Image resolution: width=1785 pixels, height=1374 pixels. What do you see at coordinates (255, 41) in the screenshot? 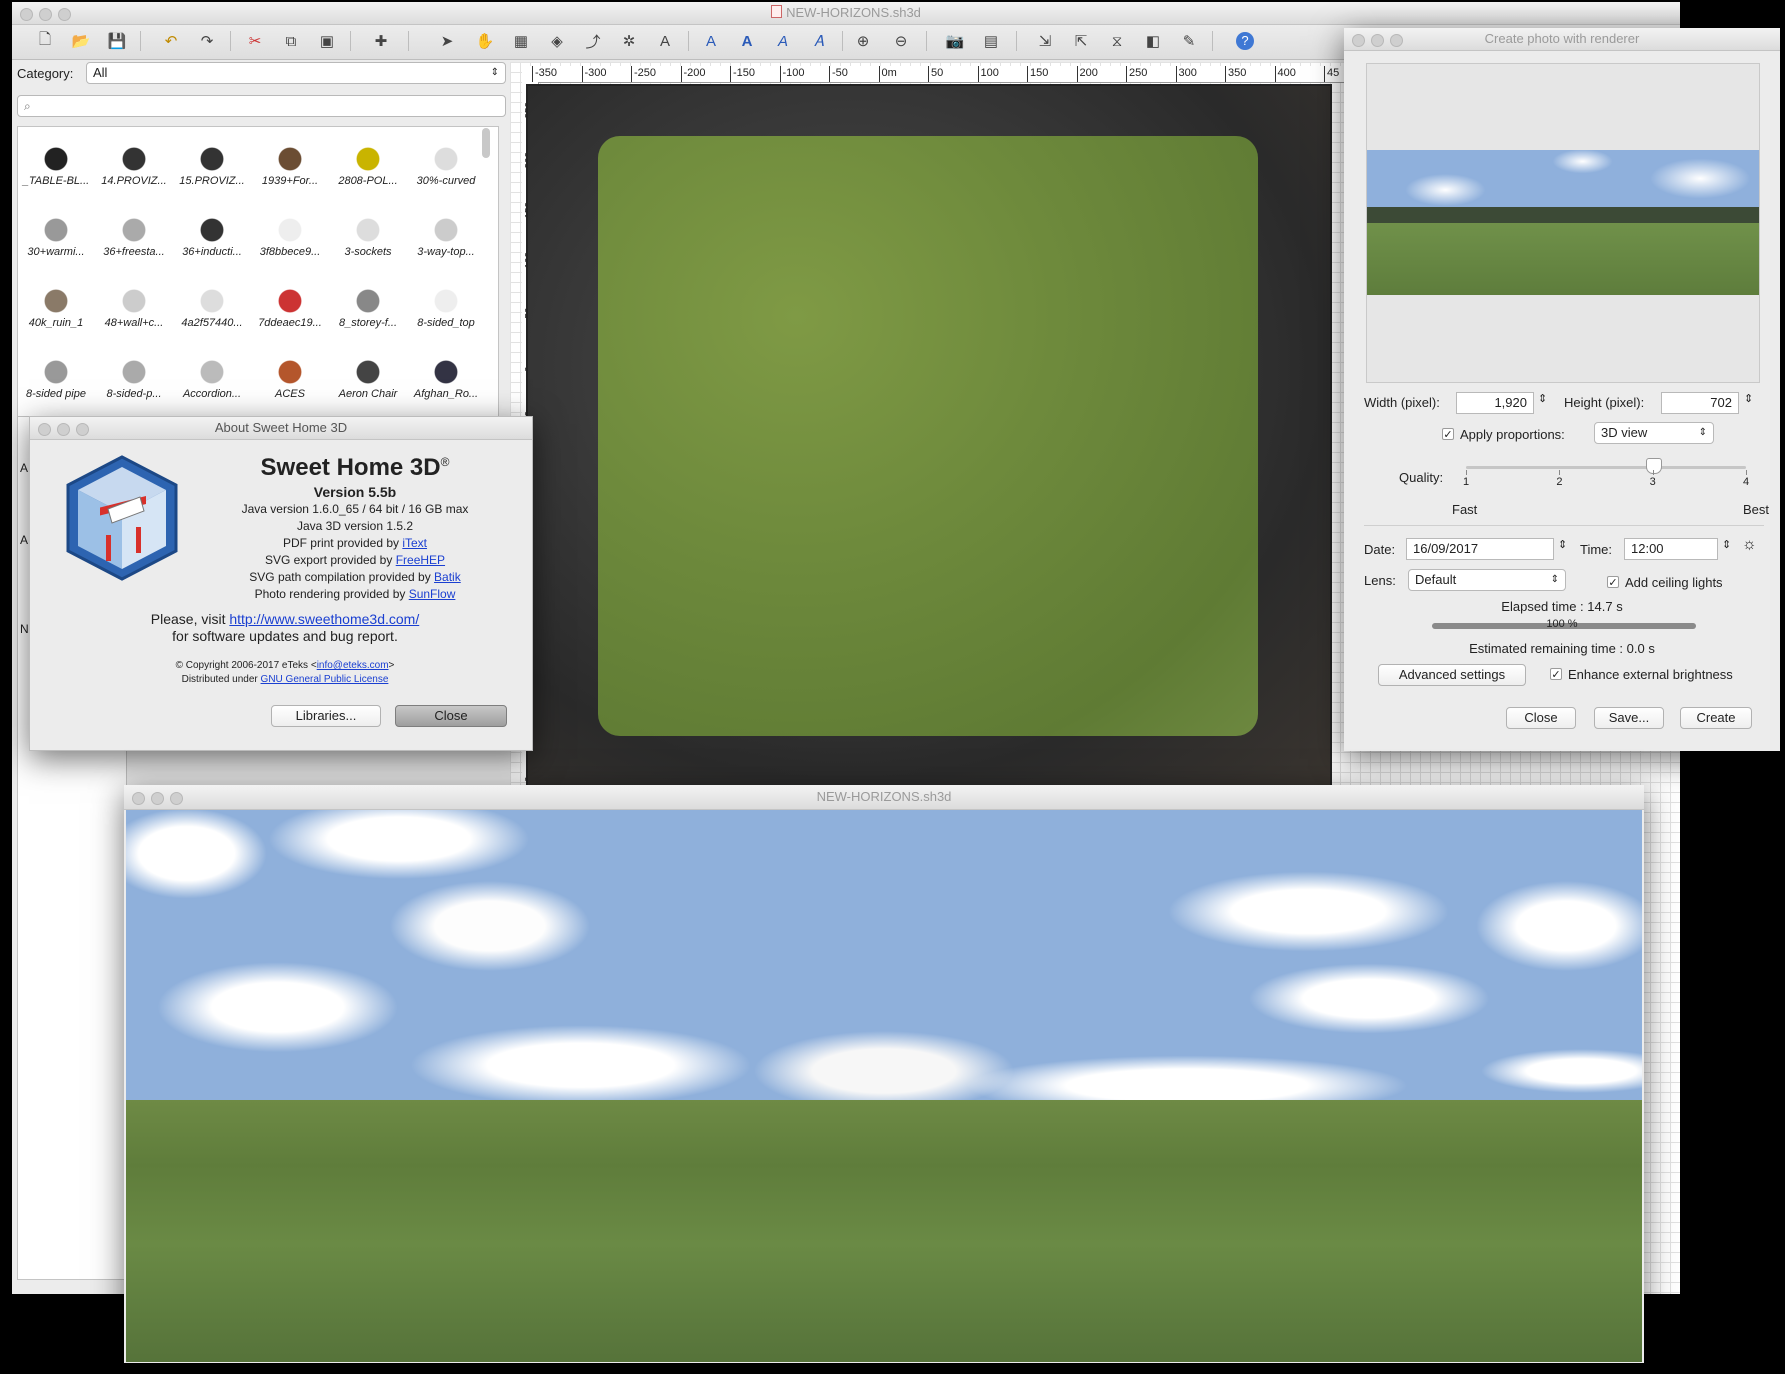
I see `cut-icon: ✂` at bounding box center [255, 41].